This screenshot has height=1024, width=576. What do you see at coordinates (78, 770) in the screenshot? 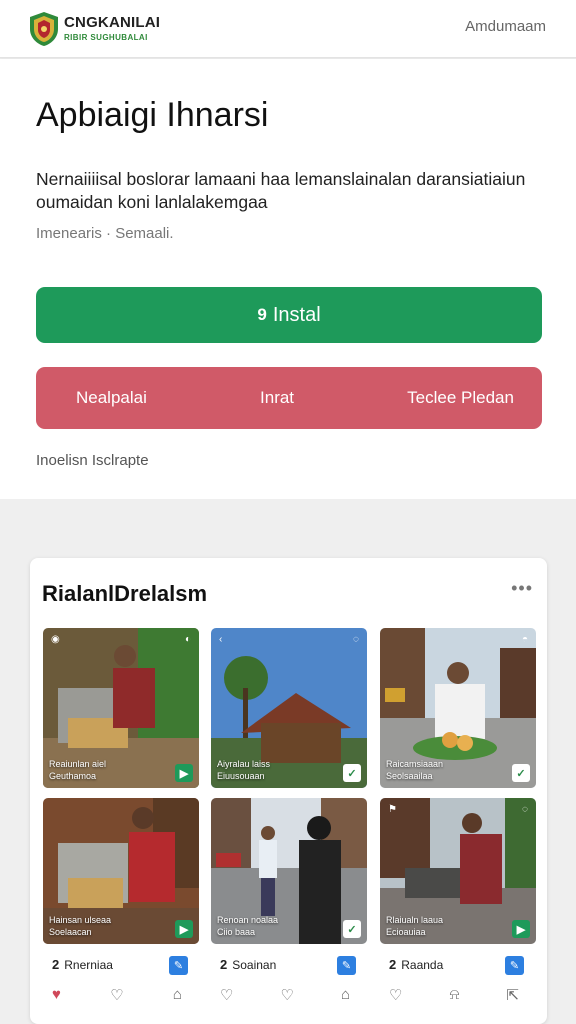
I see `tile-caption: Reaiunlan aiel Geuthamoa` at bounding box center [78, 770].